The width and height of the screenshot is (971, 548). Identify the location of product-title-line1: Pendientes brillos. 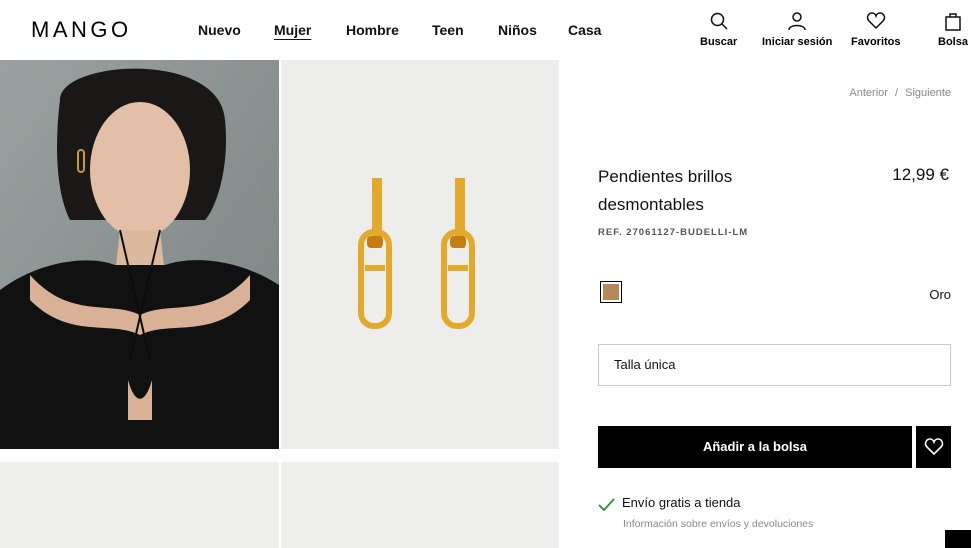
(665, 176).